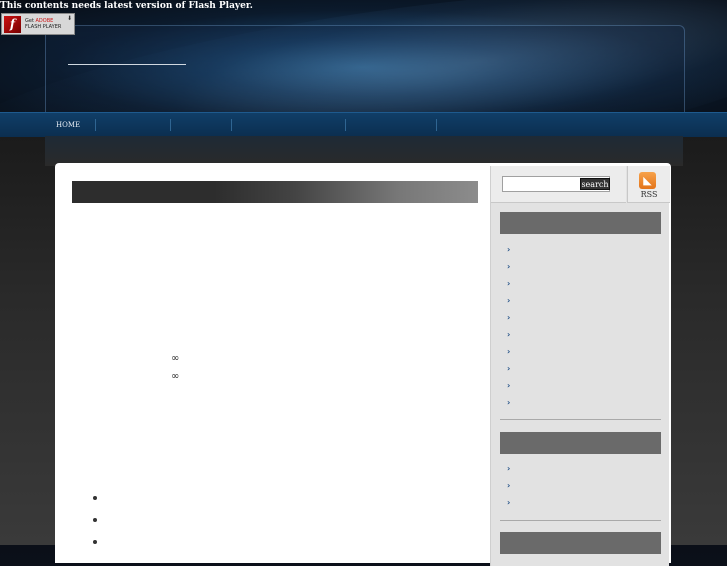 The height and width of the screenshot is (566, 727). What do you see at coordinates (127, 64) in the screenshot?
I see `site-title-underline` at bounding box center [127, 64].